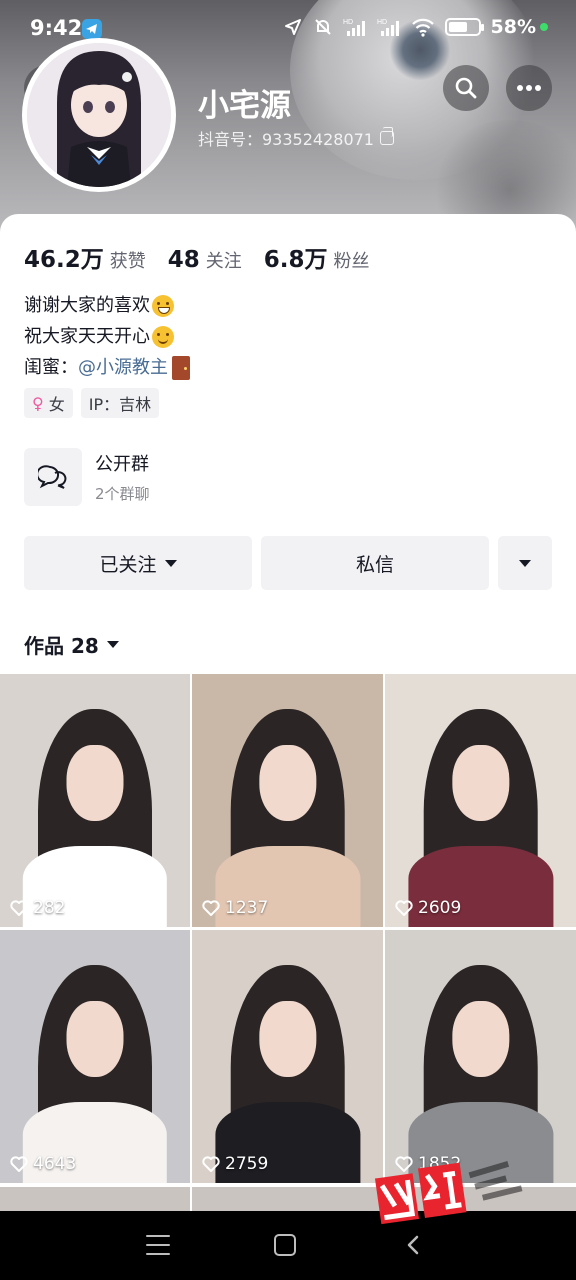 Image resolution: width=576 pixels, height=1280 pixels. I want to click on video-like-count: 4643, so click(43, 1164).